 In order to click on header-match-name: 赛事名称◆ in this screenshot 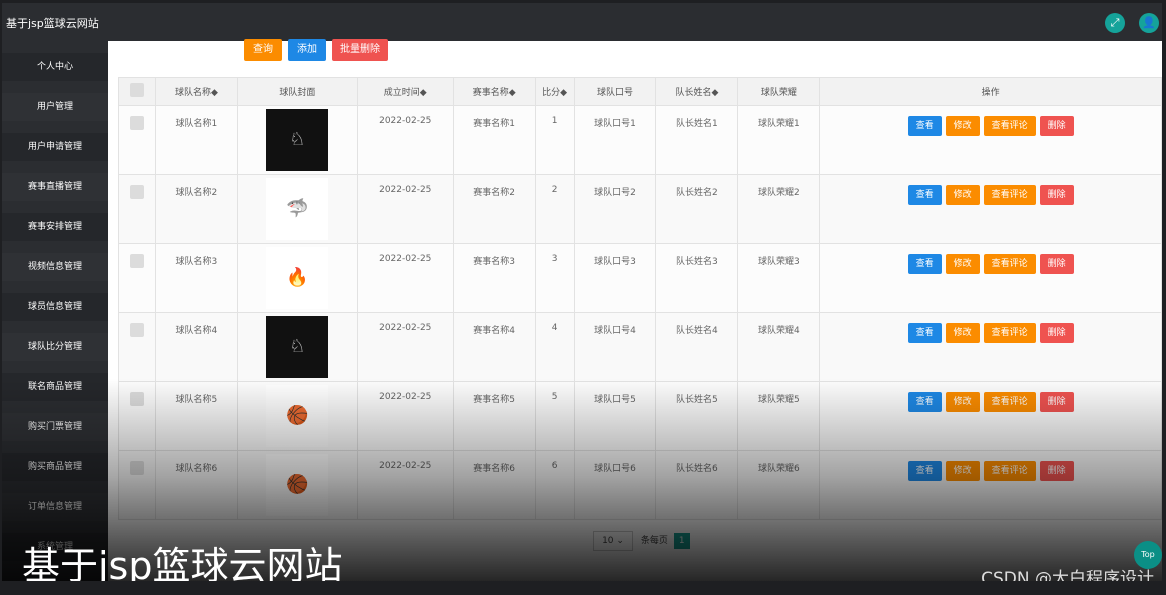, I will do `click(494, 91)`.